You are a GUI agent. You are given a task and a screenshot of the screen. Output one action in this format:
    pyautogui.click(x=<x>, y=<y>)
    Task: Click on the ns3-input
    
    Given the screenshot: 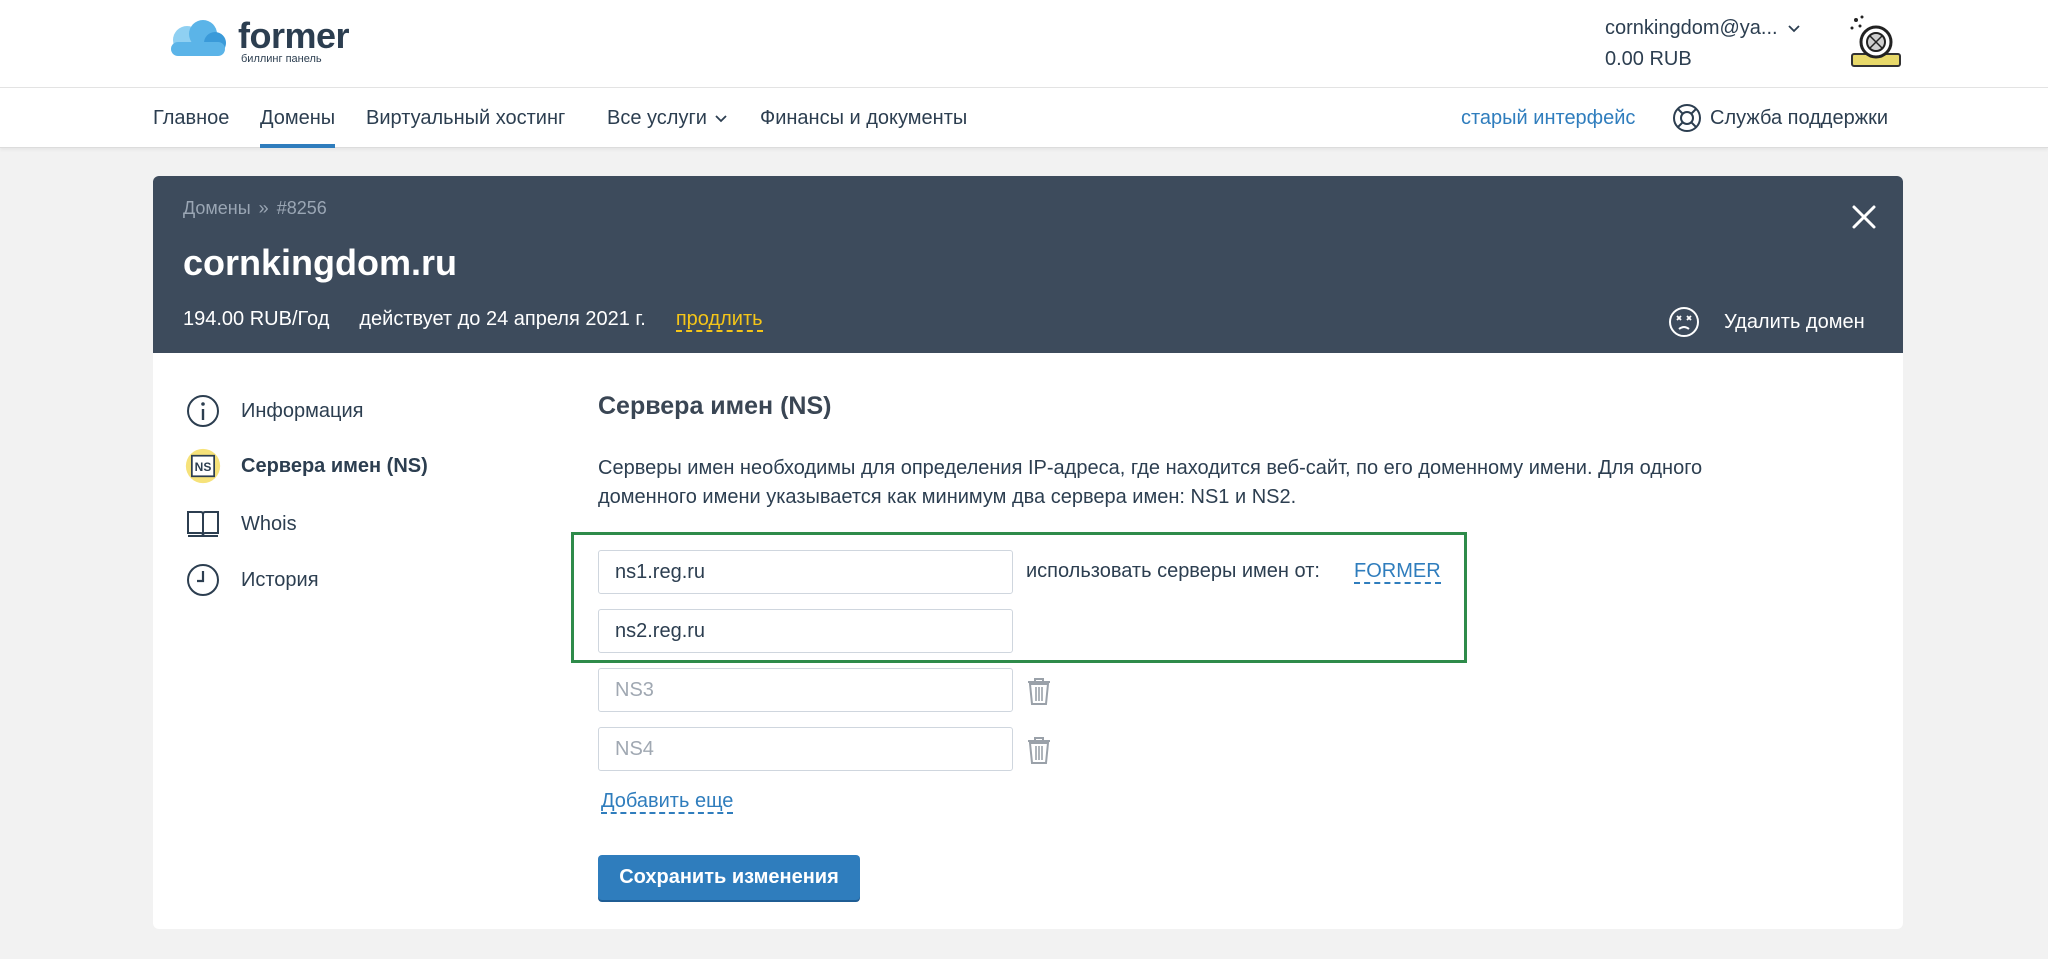 What is the action you would take?
    pyautogui.click(x=805, y=690)
    